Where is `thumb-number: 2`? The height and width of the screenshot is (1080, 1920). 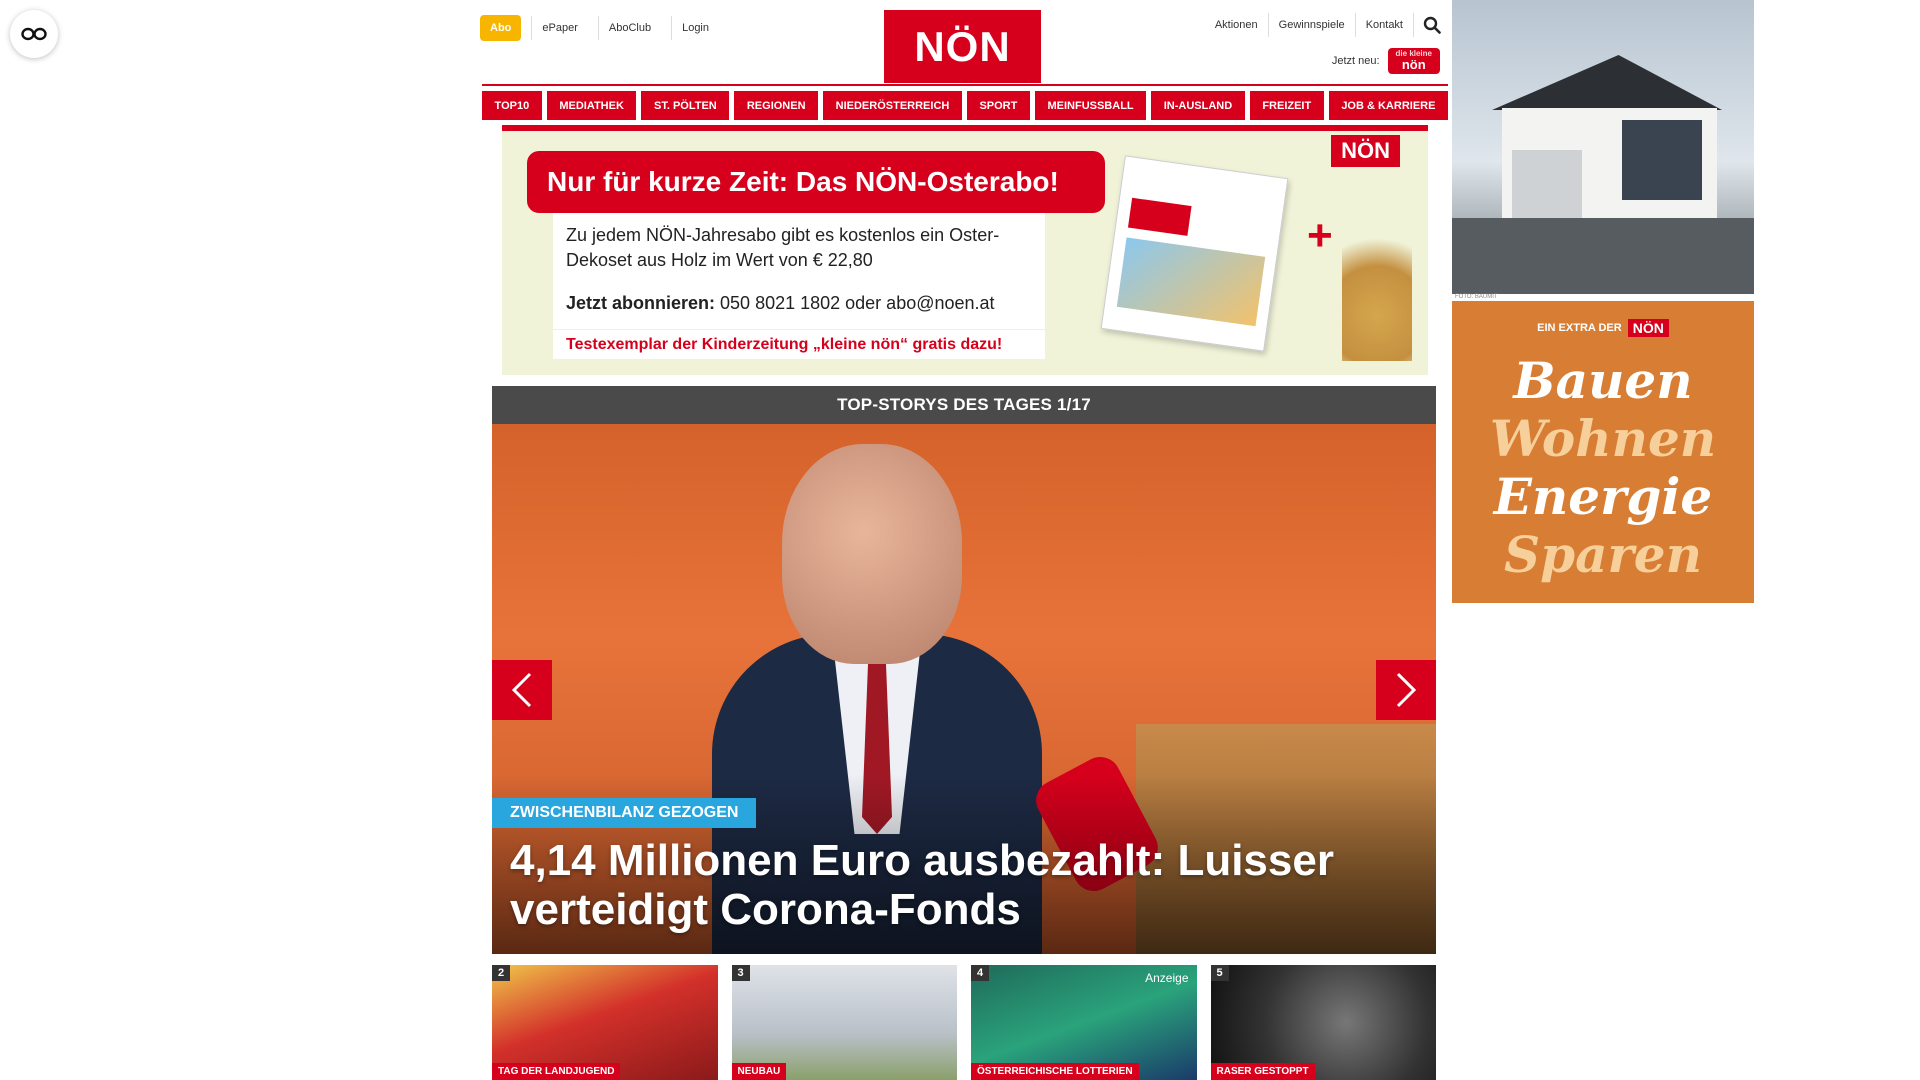
thumb-number: 2 is located at coordinates (501, 973).